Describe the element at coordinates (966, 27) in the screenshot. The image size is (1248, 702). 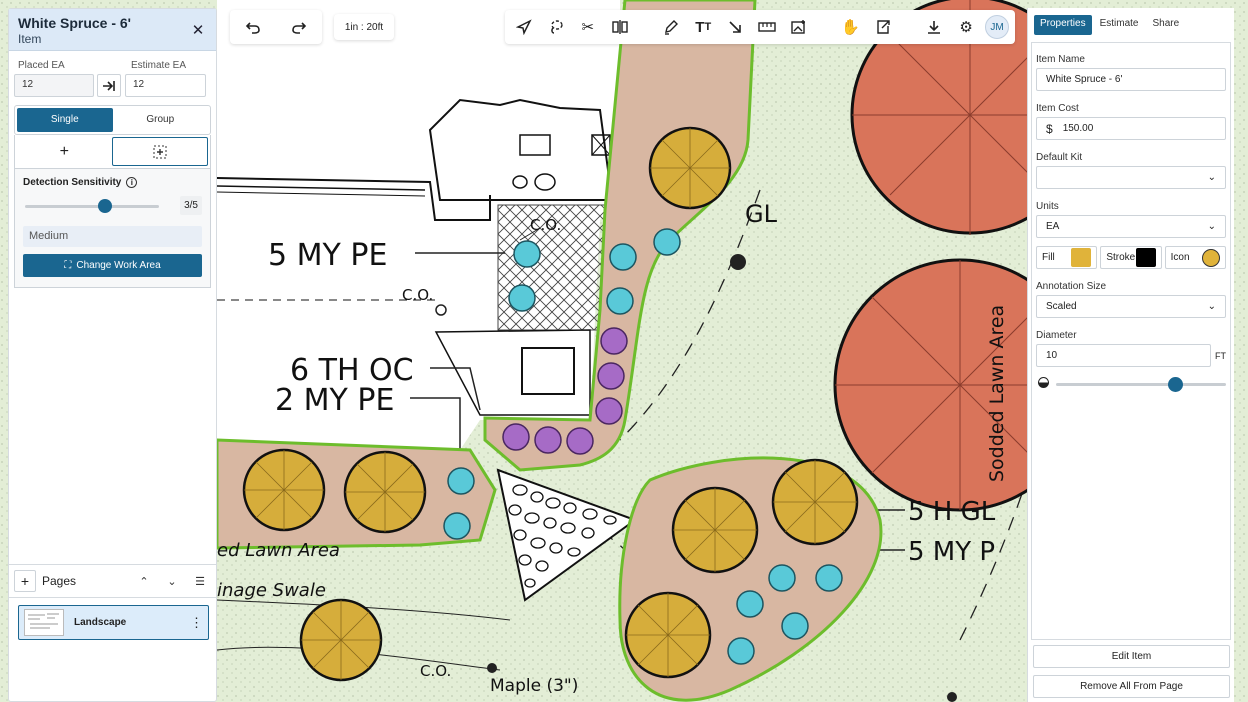
I see `settings-icon: ⚙` at that location.